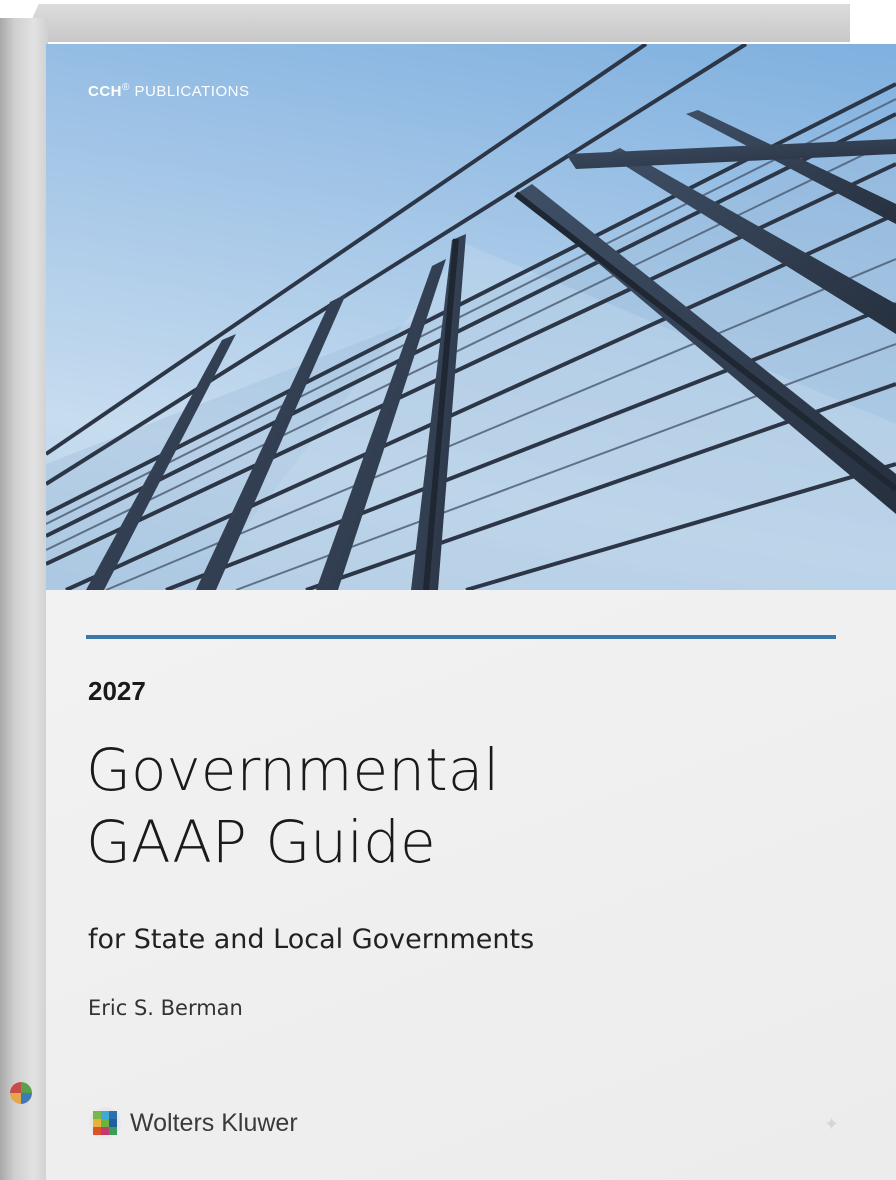 The height and width of the screenshot is (1180, 896). What do you see at coordinates (21, 1093) in the screenshot?
I see `spine-logo-icon` at bounding box center [21, 1093].